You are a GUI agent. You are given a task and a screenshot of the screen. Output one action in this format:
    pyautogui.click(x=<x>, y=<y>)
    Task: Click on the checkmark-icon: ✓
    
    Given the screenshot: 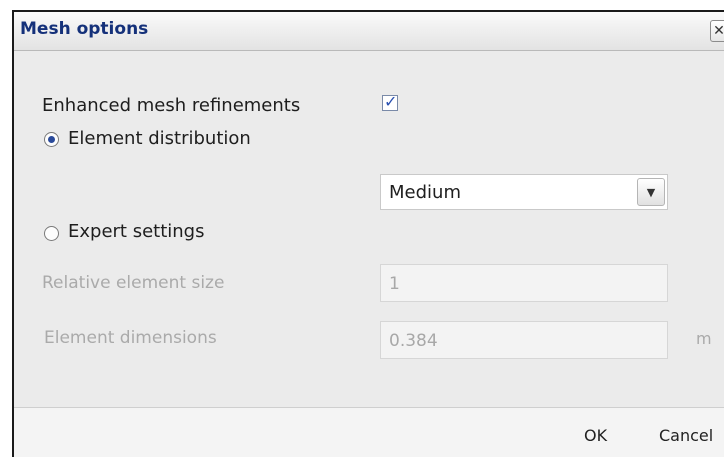 What is the action you would take?
    pyautogui.click(x=391, y=101)
    